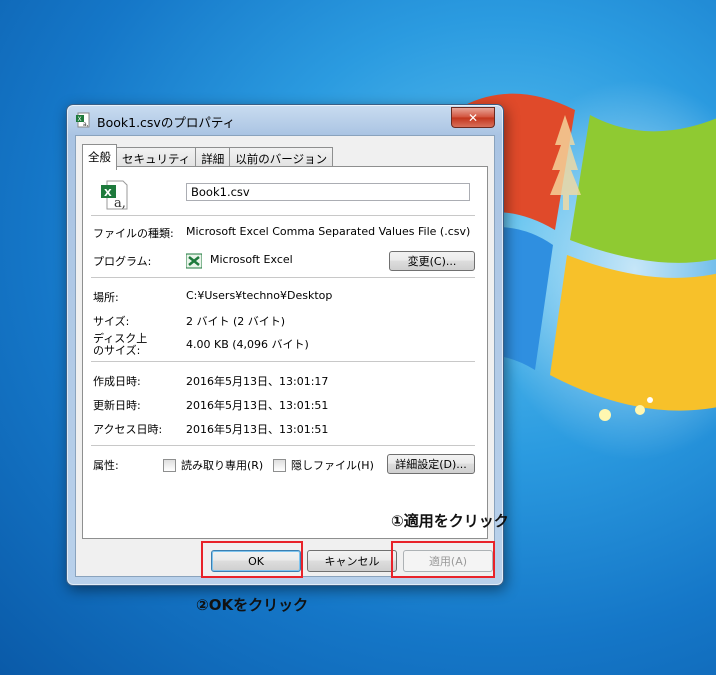 The height and width of the screenshot is (675, 716). What do you see at coordinates (252, 559) in the screenshot?
I see `ok-highlight-box` at bounding box center [252, 559].